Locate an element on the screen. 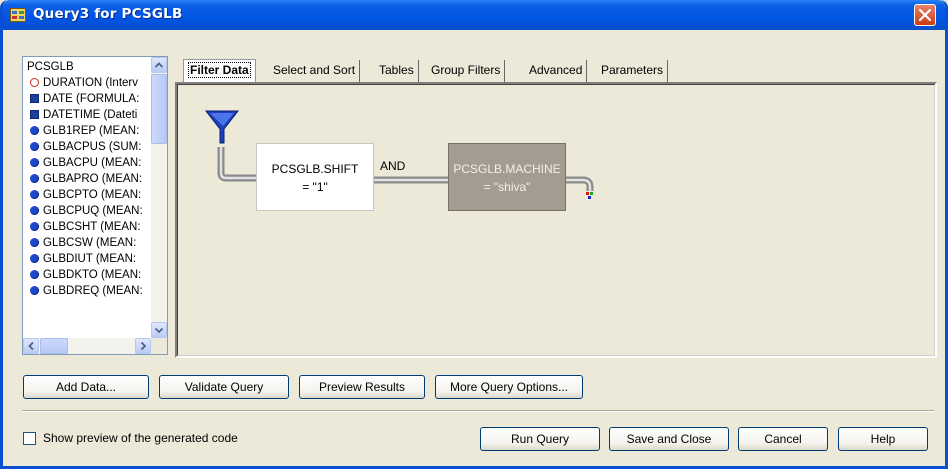 The image size is (948, 469). list-item: PCSGLB is located at coordinates (87, 67).